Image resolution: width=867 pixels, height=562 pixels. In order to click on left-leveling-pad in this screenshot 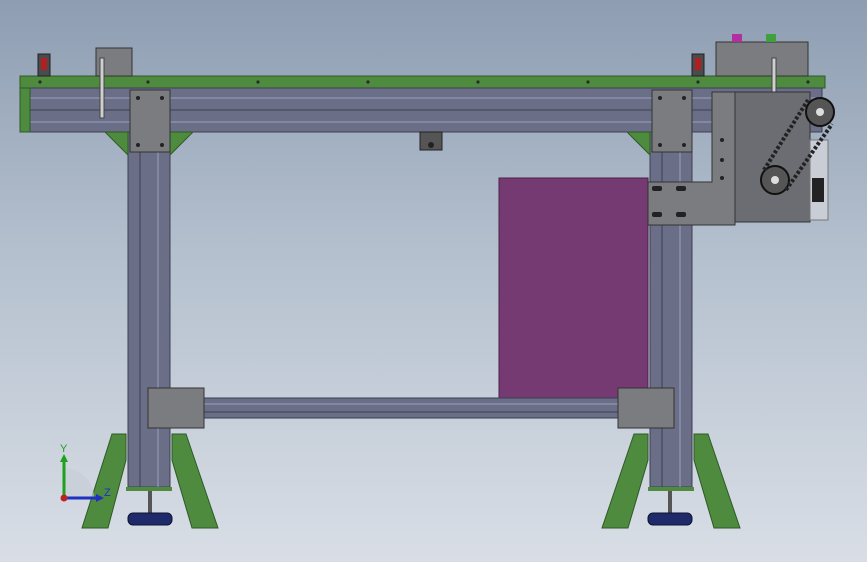, I will do `click(150, 519)`.